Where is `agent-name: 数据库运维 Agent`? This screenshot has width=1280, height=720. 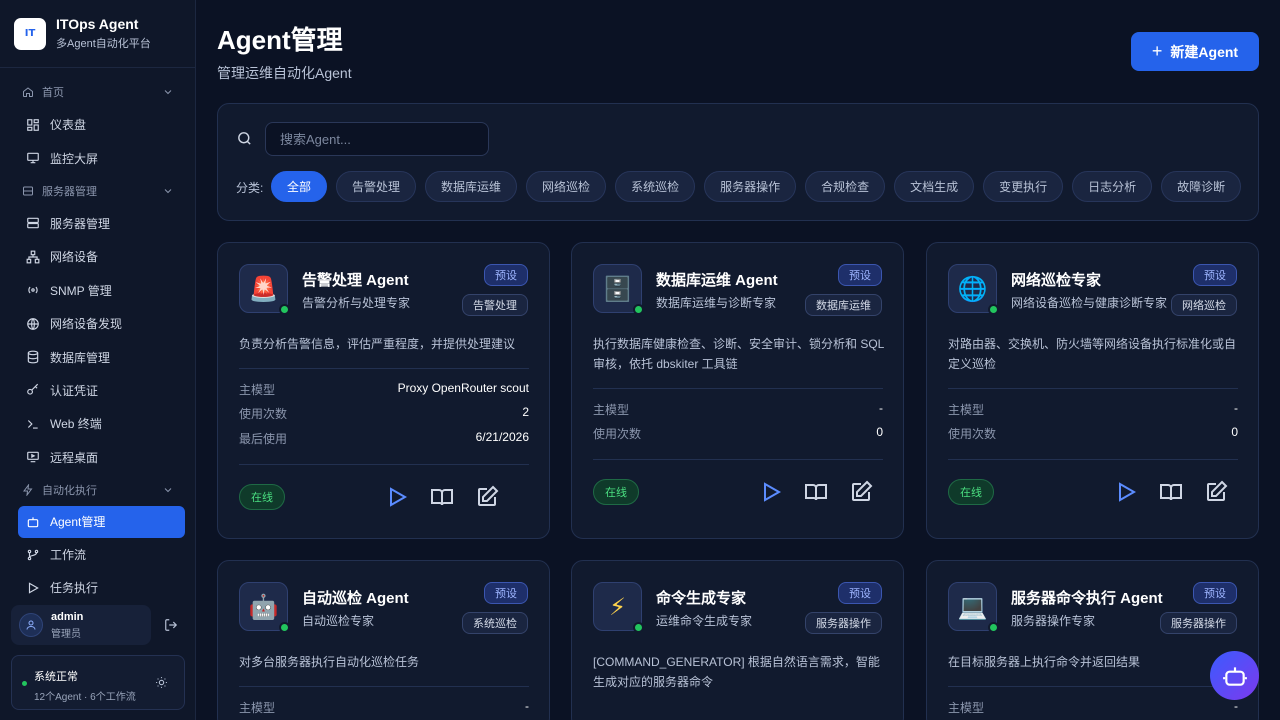 agent-name: 数据库运维 Agent is located at coordinates (717, 280).